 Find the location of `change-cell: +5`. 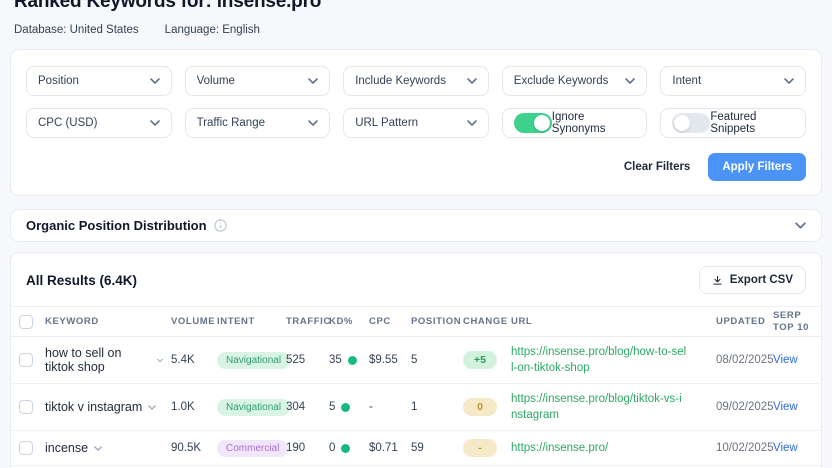

change-cell: +5 is located at coordinates (487, 360).